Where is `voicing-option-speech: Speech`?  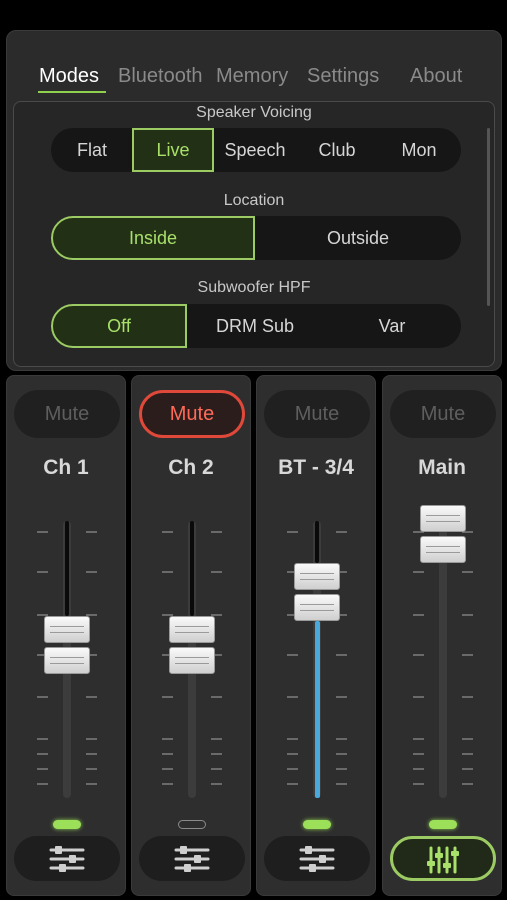
voicing-option-speech: Speech is located at coordinates (255, 150).